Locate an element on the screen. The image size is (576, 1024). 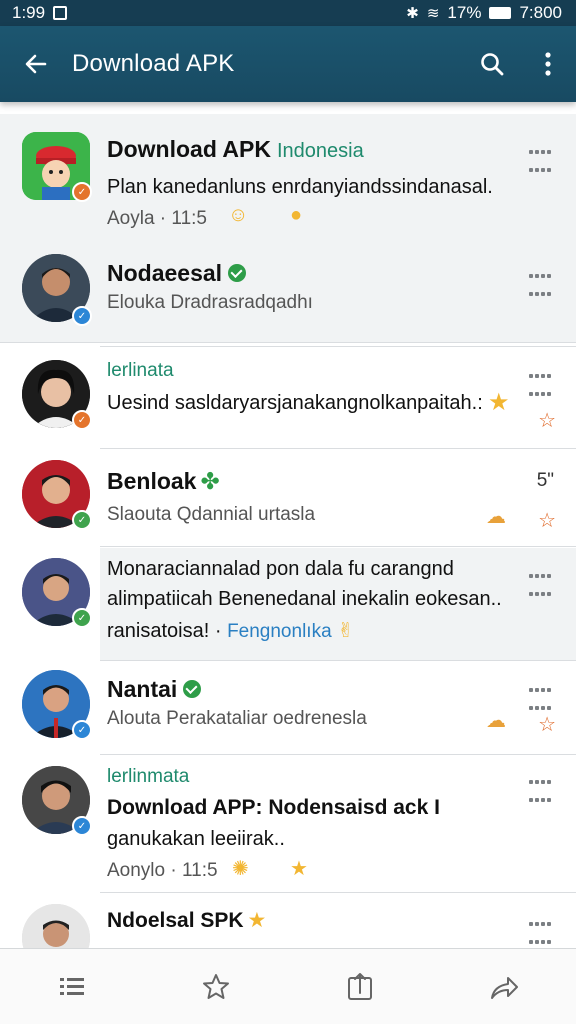
message-preview: Plan kanedanluns enrdanyiandssindanasal. is located at coordinates (300, 187).